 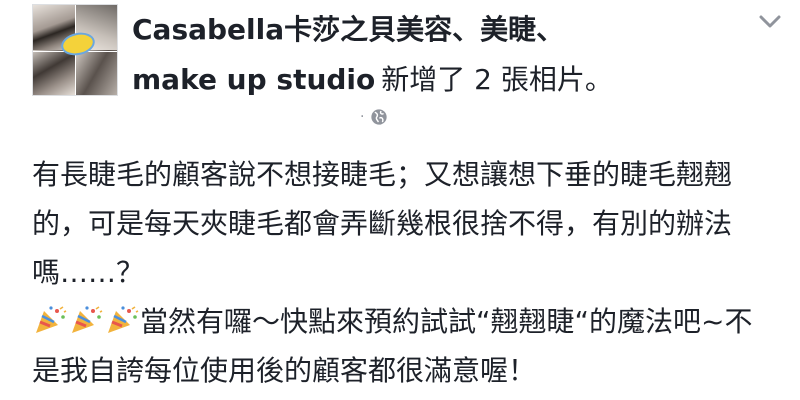 I want to click on page-avatar, so click(x=75, y=50).